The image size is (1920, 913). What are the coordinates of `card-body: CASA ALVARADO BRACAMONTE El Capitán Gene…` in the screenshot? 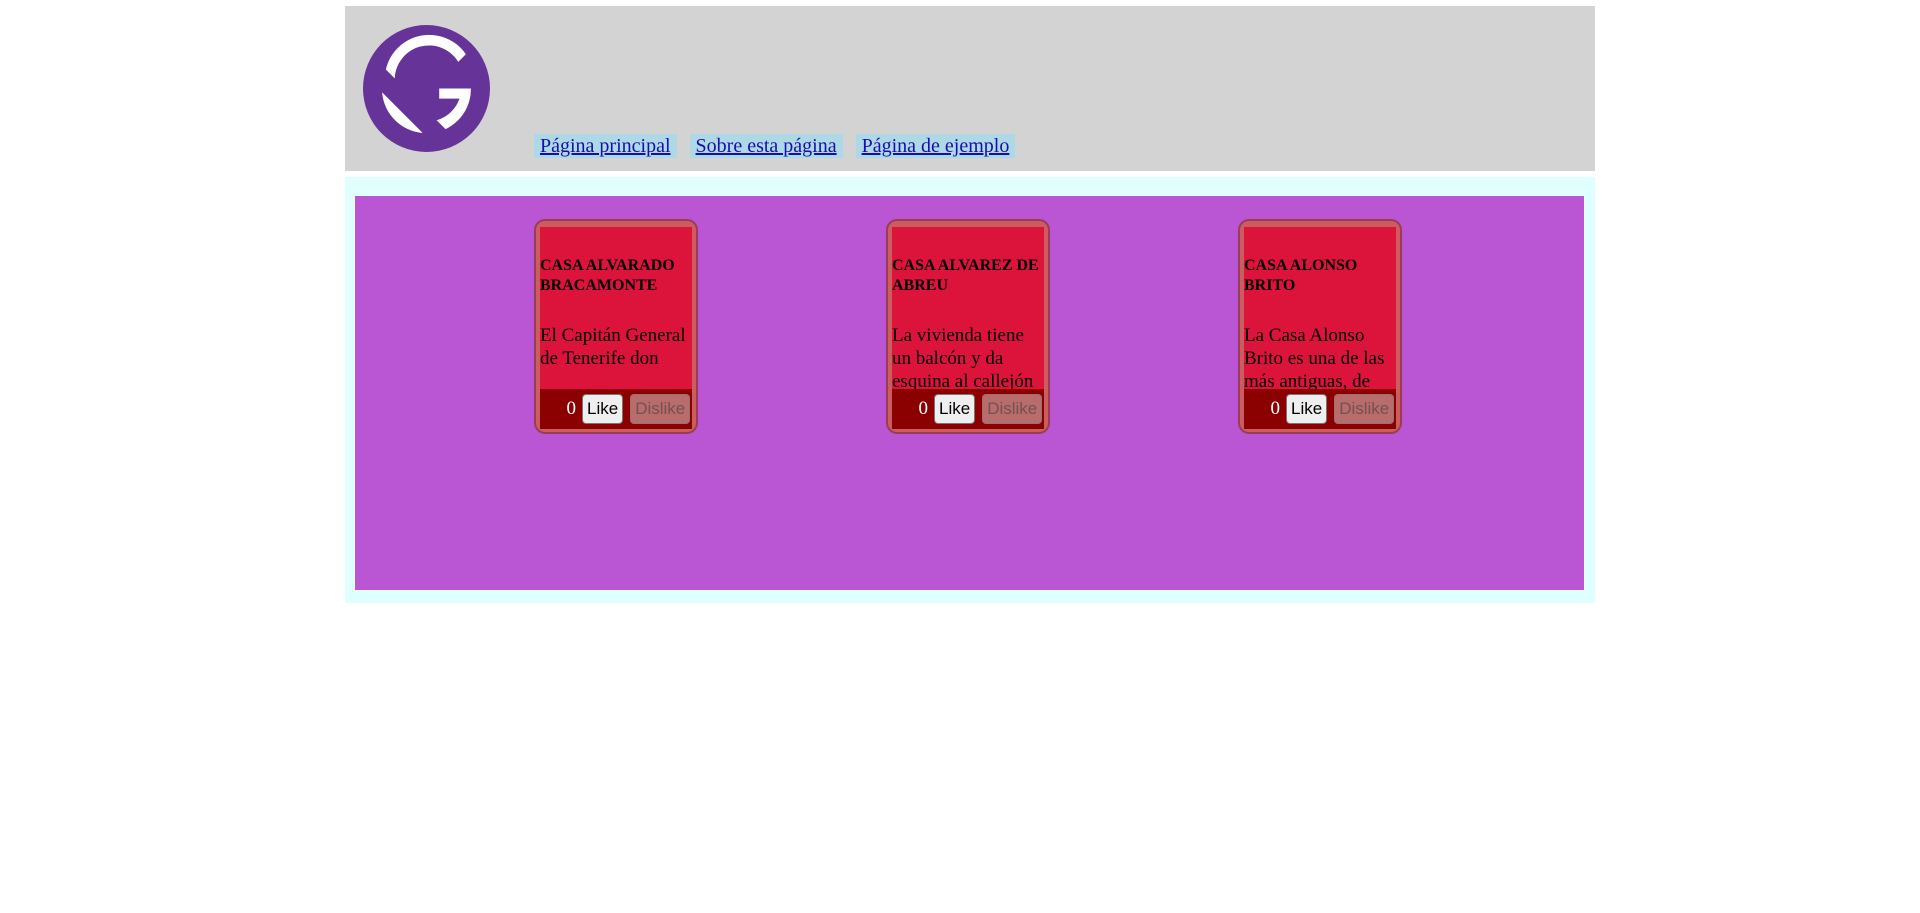 It's located at (616, 308).